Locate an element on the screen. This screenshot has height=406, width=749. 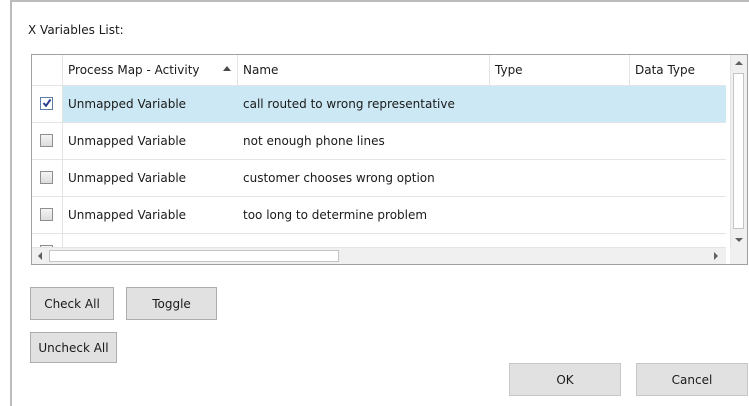
dialog-frame-top is located at coordinates (379, 1).